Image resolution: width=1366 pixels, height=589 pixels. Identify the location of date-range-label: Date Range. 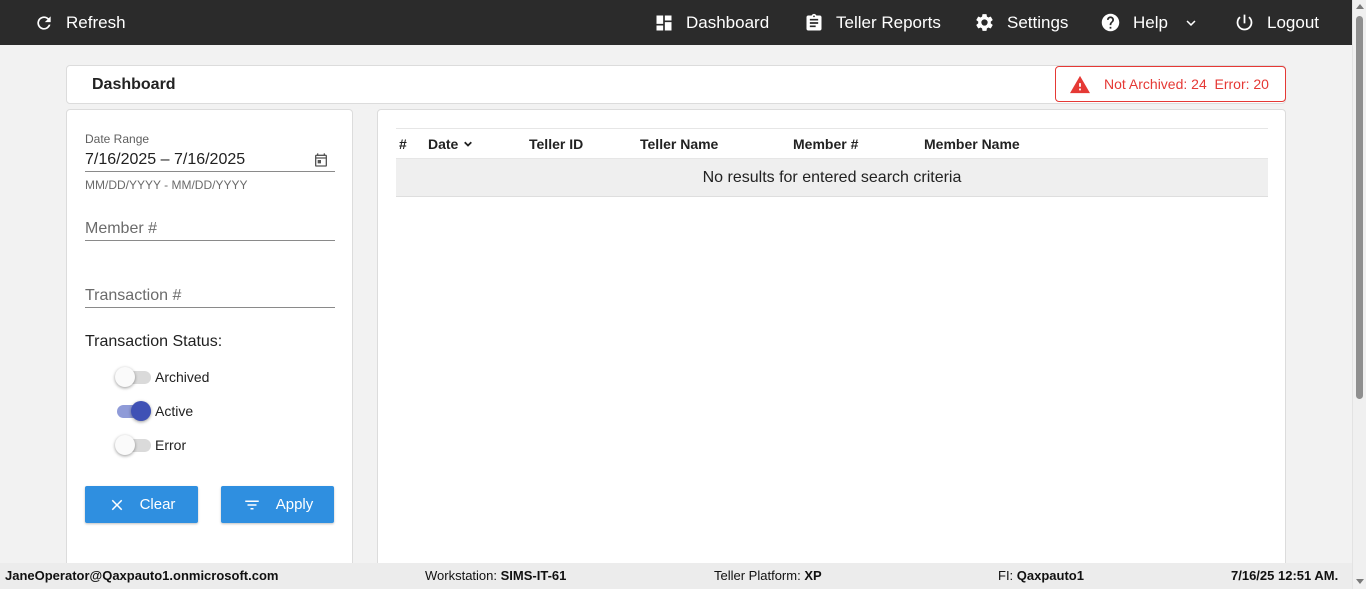
(117, 139).